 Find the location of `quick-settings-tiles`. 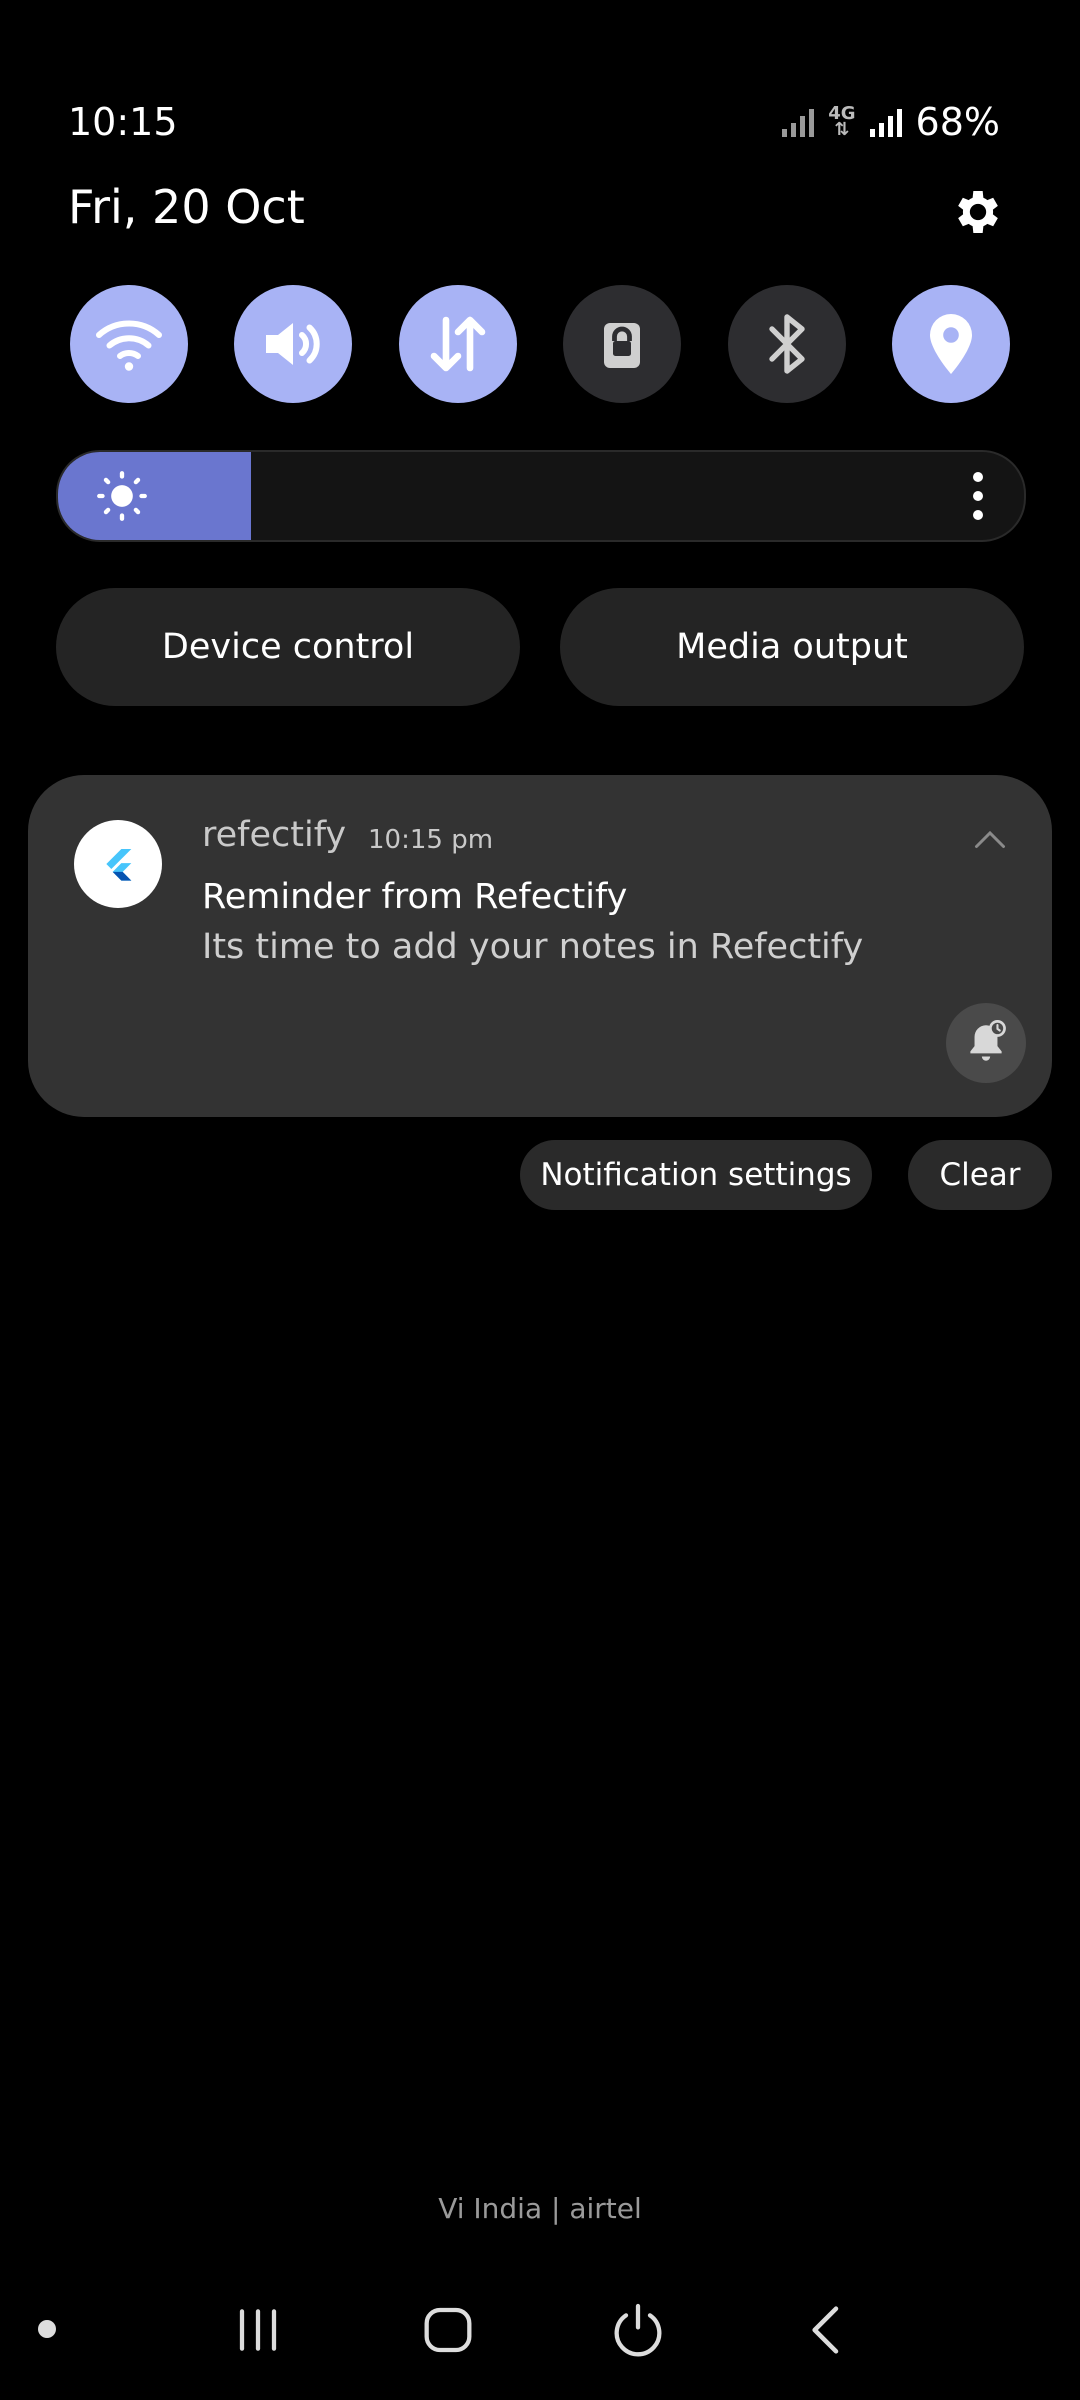

quick-settings-tiles is located at coordinates (540, 344).